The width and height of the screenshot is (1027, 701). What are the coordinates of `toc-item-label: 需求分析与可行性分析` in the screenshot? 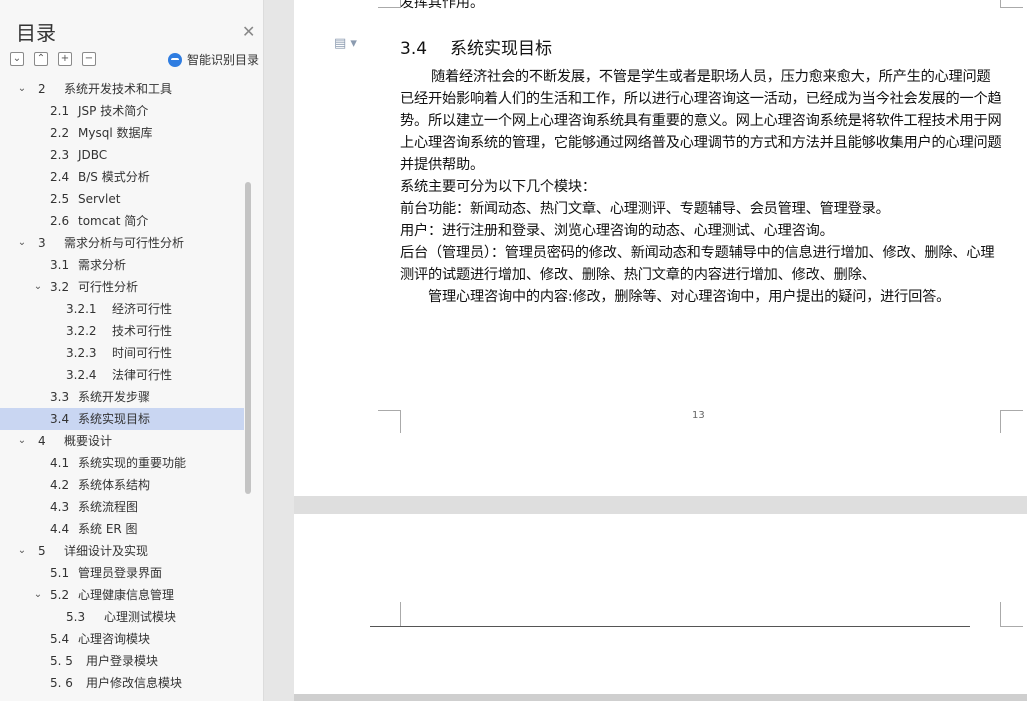 It's located at (124, 243).